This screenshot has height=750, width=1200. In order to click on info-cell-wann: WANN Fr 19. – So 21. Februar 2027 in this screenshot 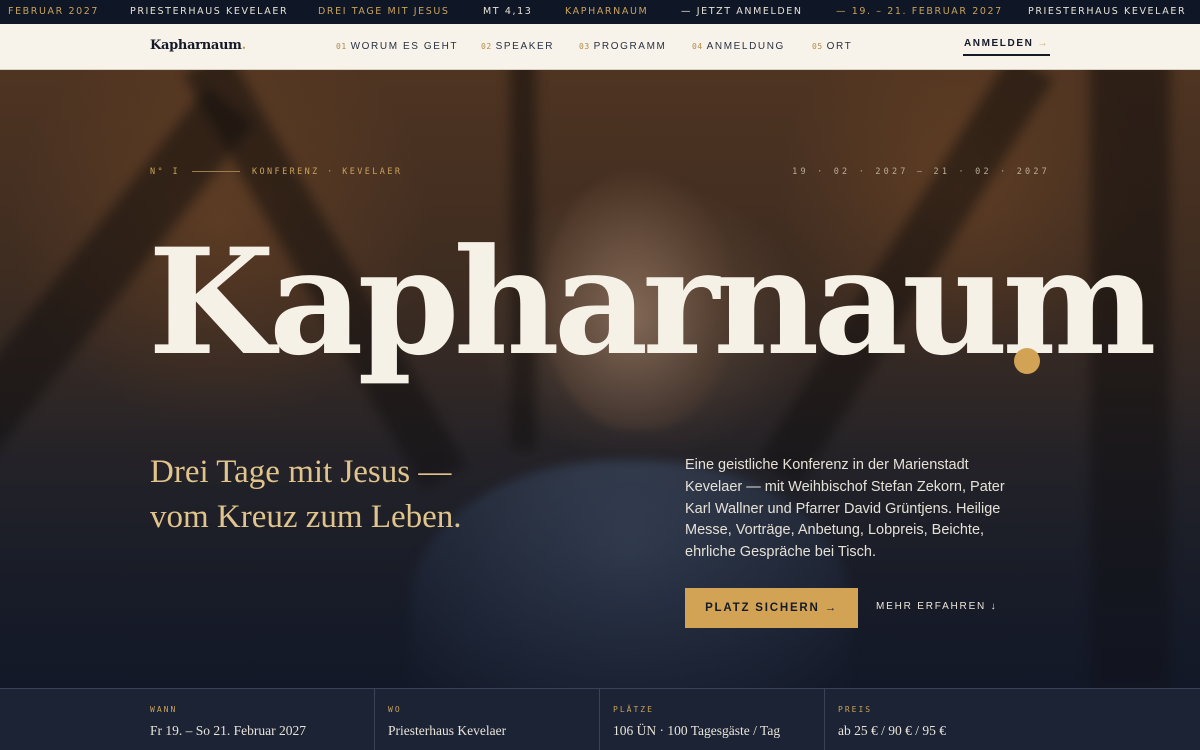, I will do `click(187, 719)`.